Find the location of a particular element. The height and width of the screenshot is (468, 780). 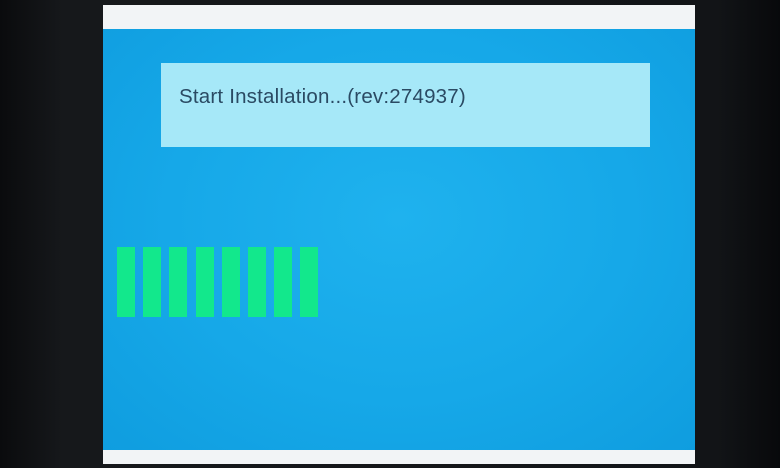

installation-status-text: Start Installation...(rev:274937) is located at coordinates (322, 96).